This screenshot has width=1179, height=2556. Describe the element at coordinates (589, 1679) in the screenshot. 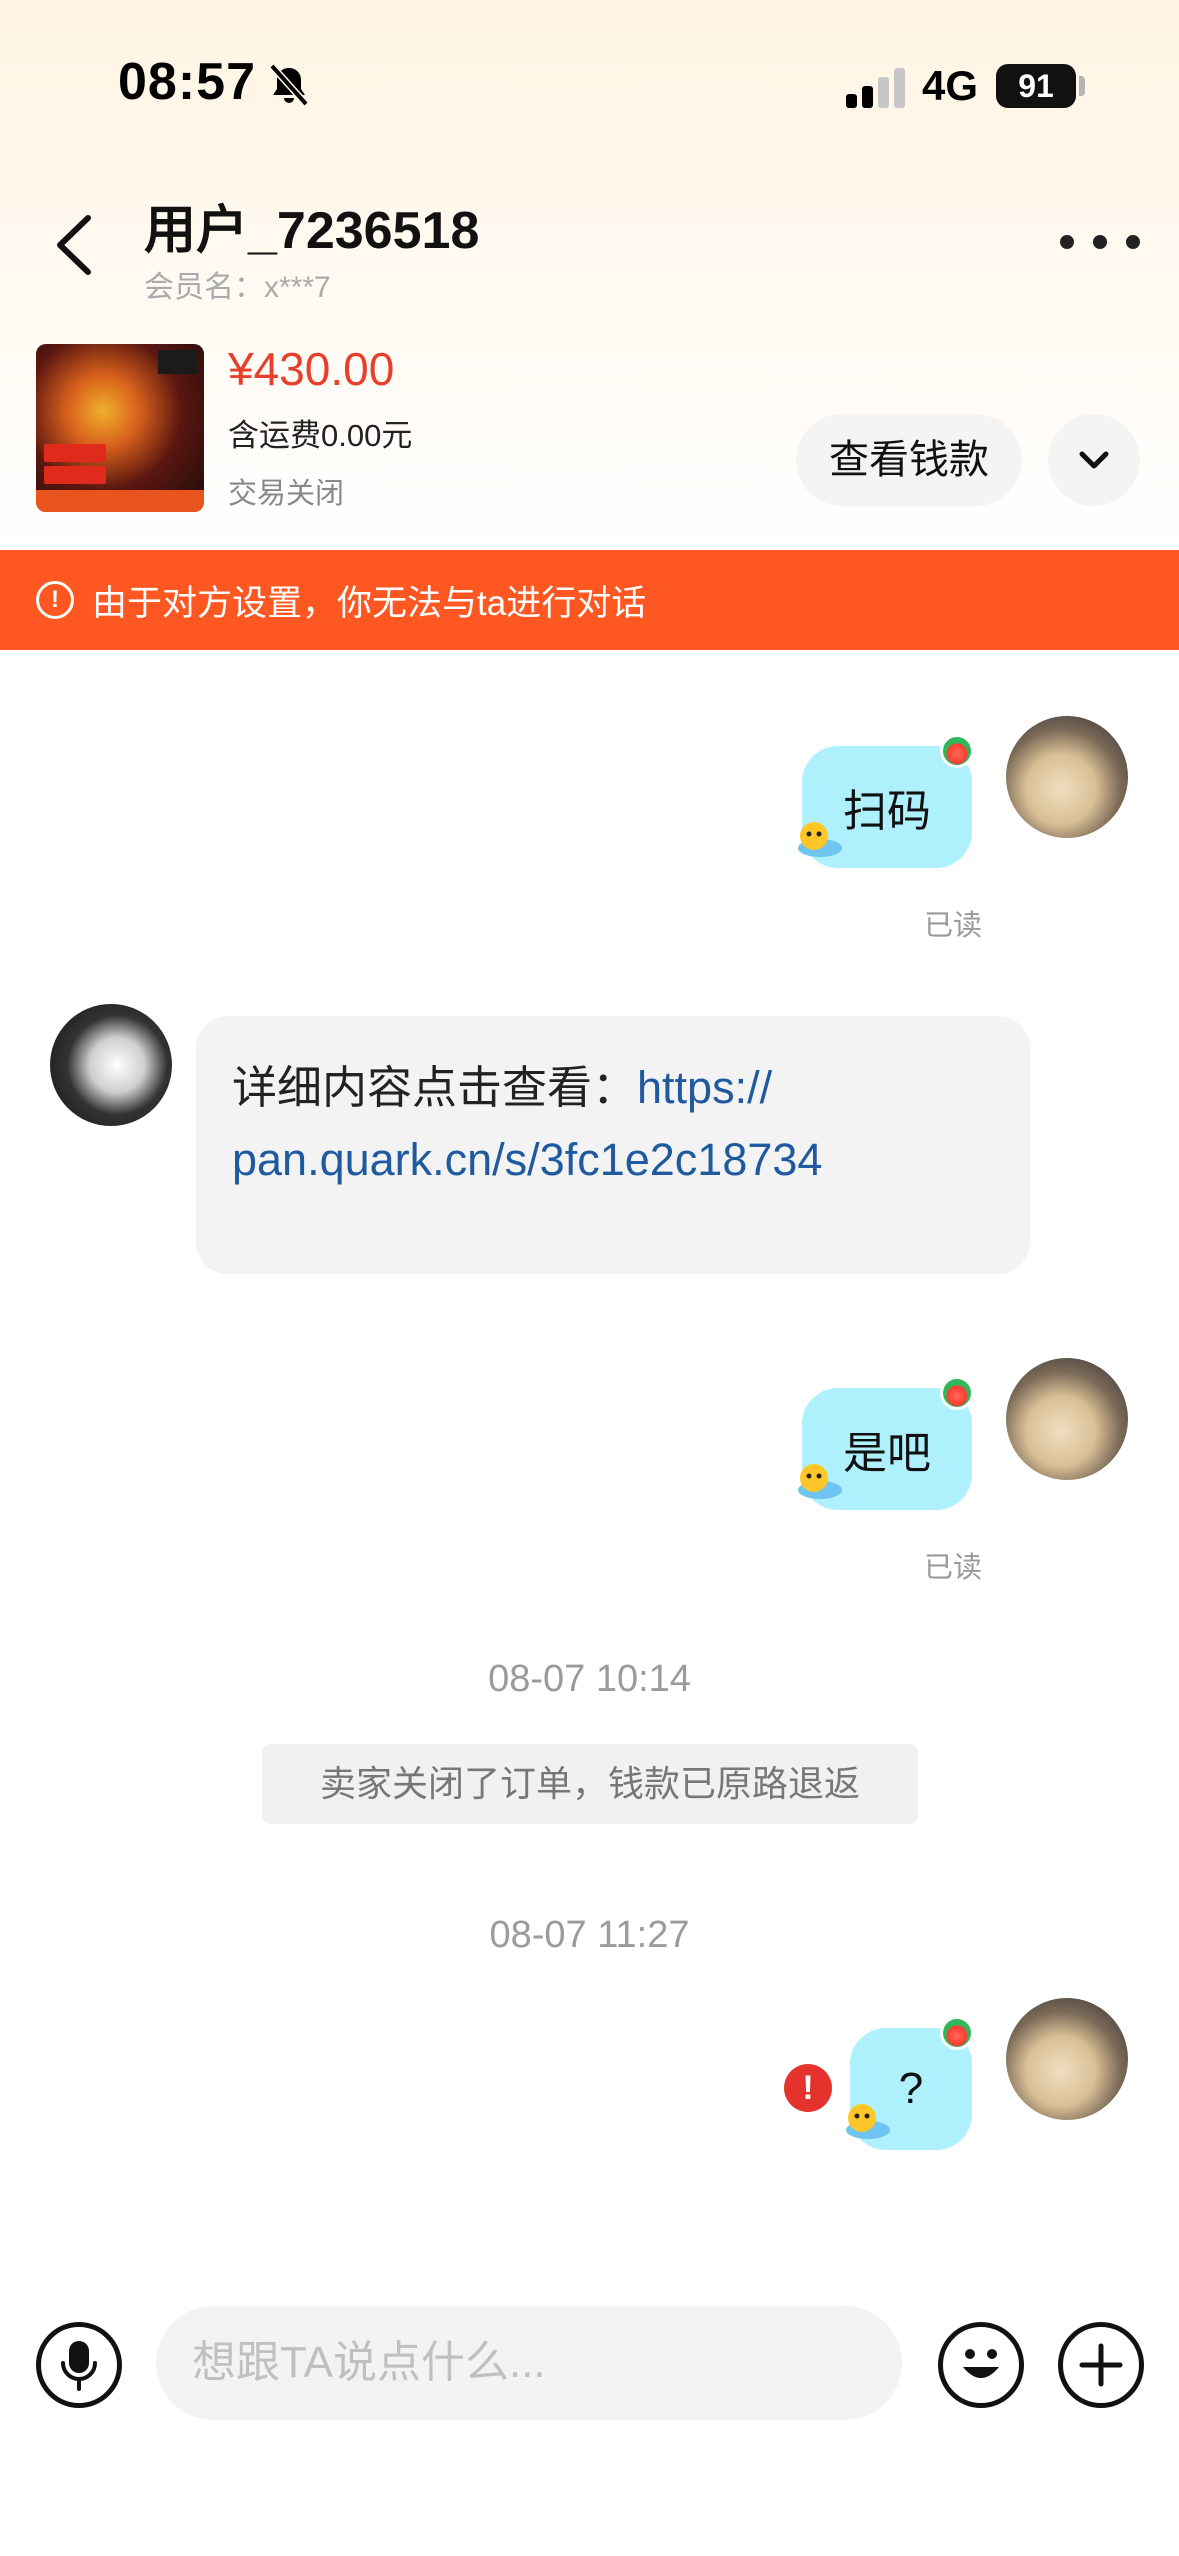

I see `timestamp: 08-07 10:14` at that location.